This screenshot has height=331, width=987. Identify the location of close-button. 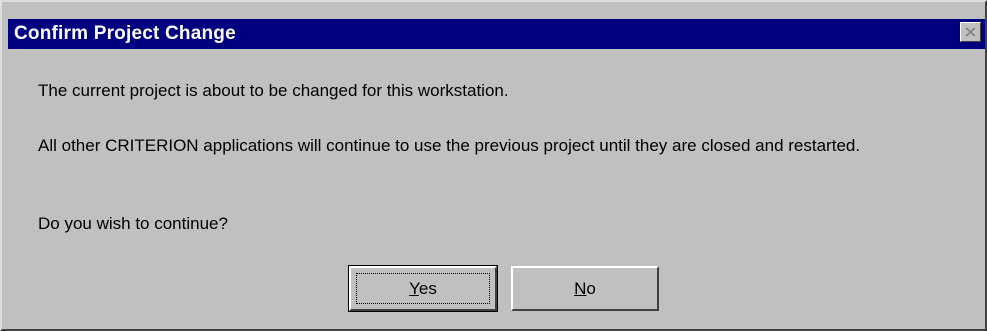
(970, 32).